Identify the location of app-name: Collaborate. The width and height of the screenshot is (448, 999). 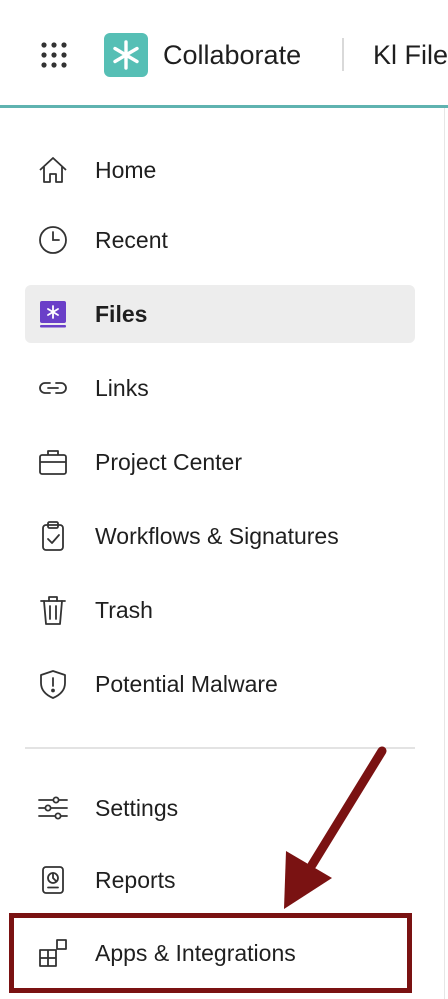
(232, 55).